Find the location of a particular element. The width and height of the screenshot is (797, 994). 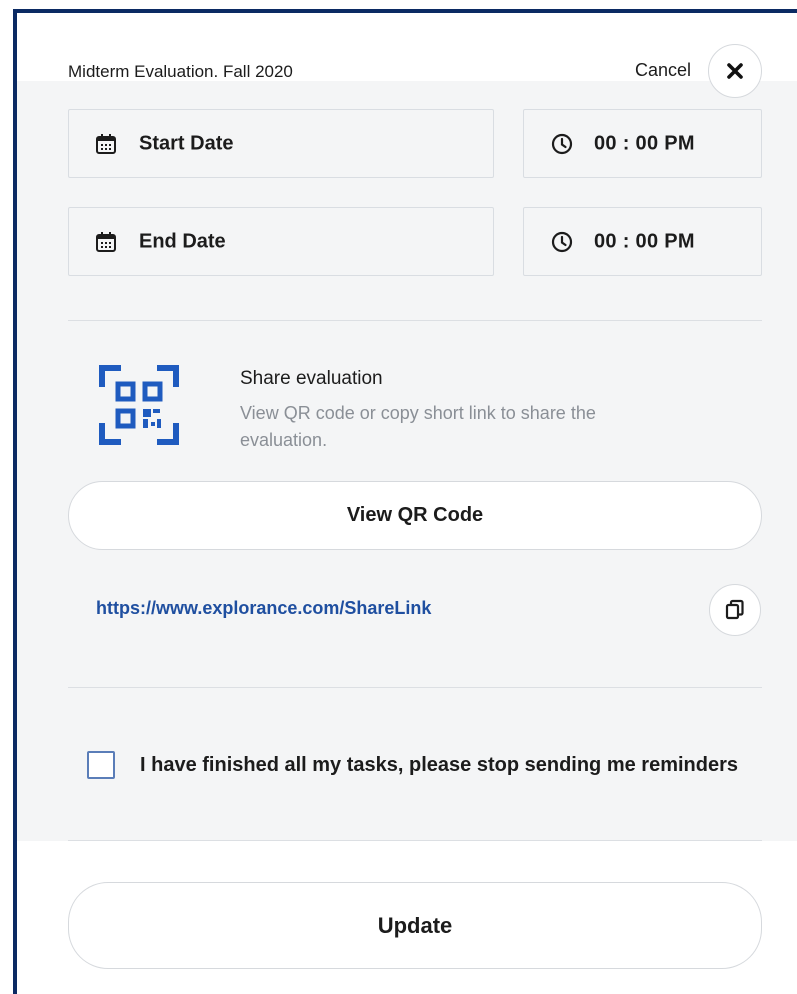

close-button is located at coordinates (735, 71).